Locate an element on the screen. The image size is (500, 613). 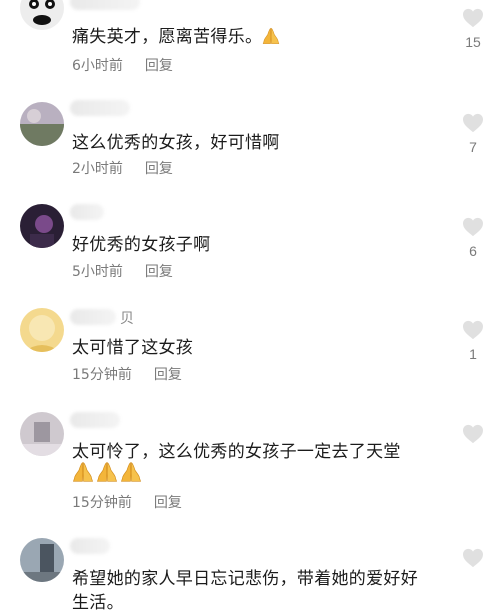
comment-text: 希望她的家人早日忘记悲伤，带着她的爱好好 is located at coordinates (245, 579).